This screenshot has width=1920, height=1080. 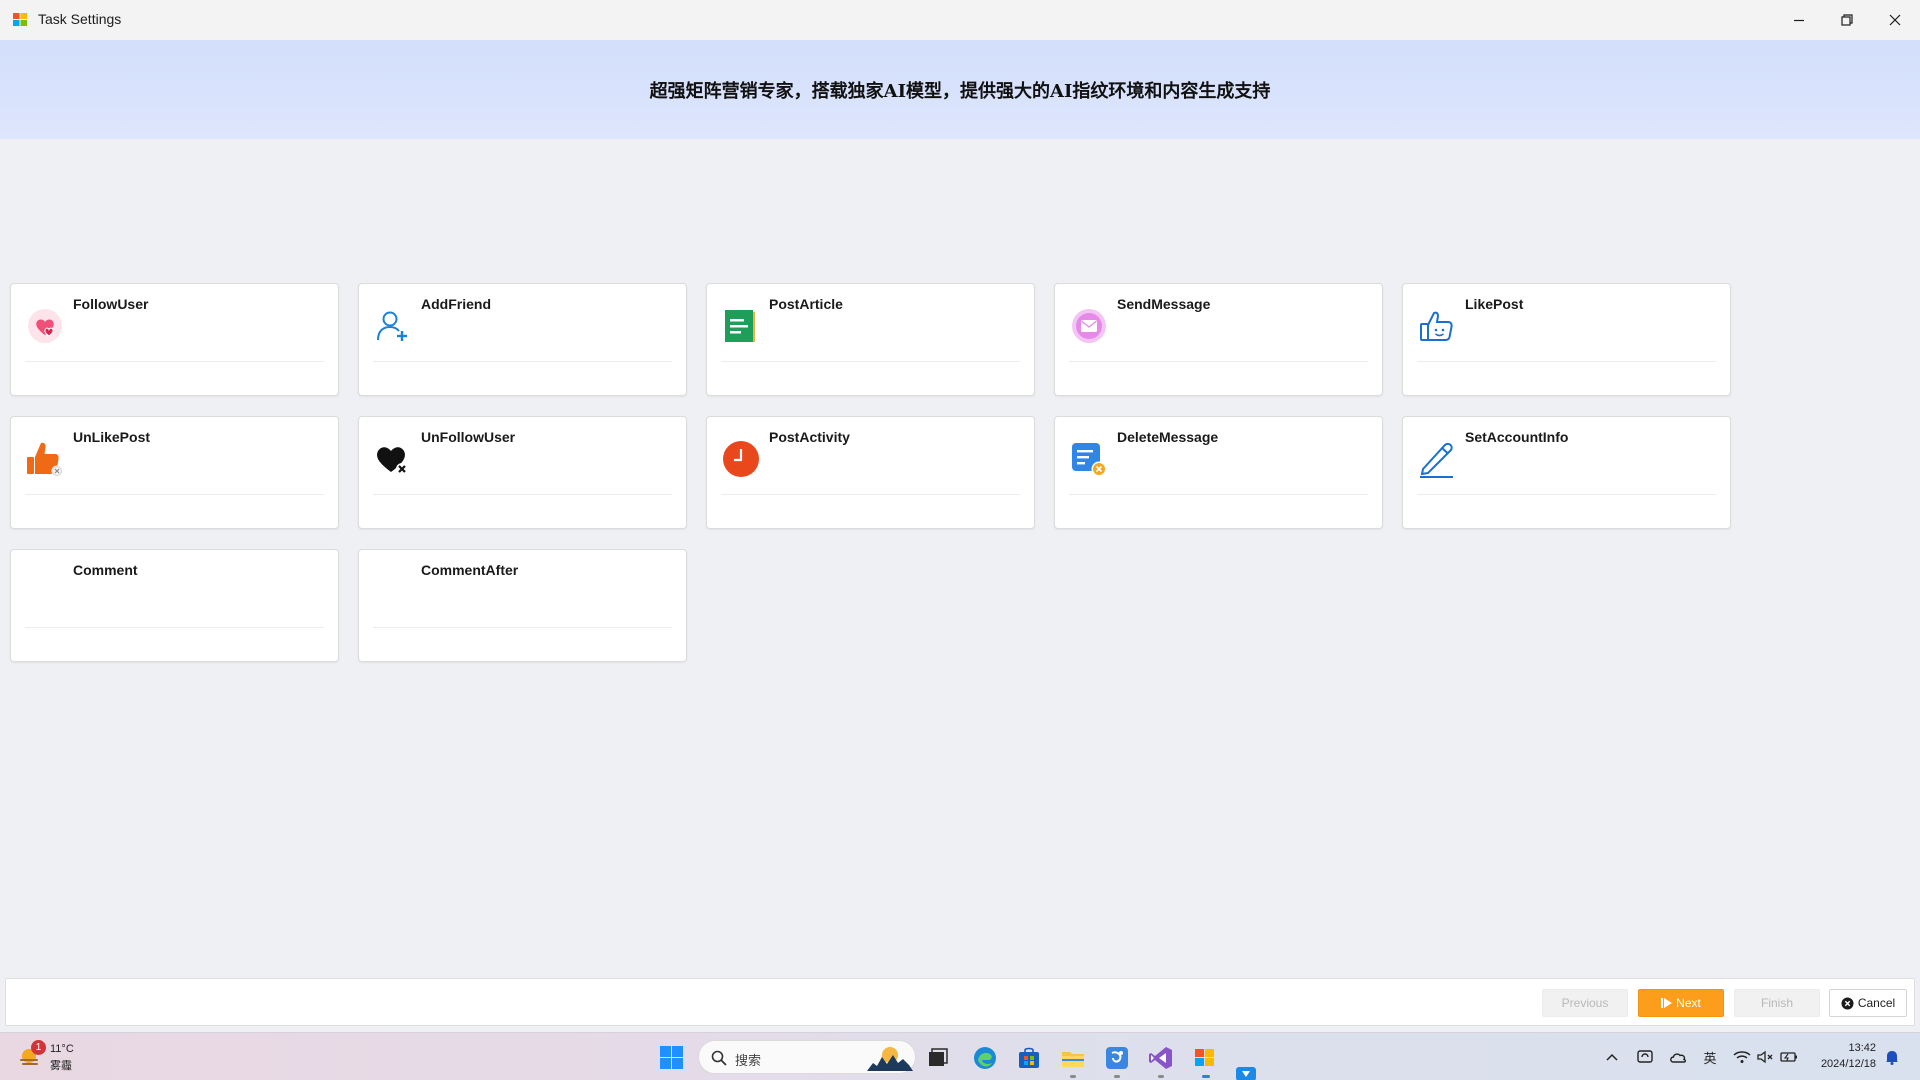 I want to click on task-label: CommentAfter, so click(x=470, y=570).